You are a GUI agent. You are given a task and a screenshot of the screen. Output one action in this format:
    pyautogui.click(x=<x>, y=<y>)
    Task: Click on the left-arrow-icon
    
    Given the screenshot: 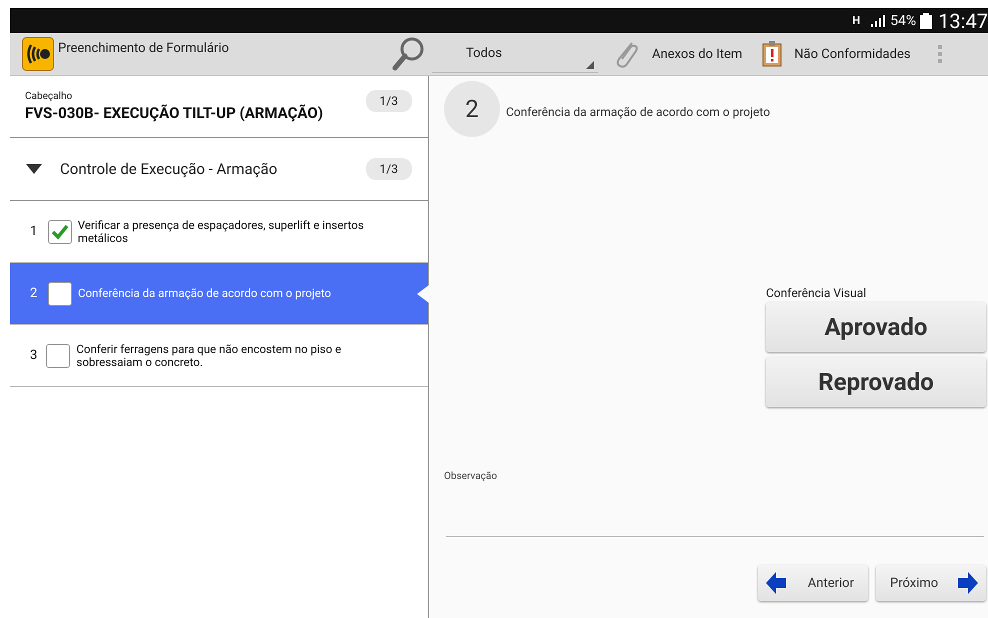 What is the action you would take?
    pyautogui.click(x=776, y=583)
    